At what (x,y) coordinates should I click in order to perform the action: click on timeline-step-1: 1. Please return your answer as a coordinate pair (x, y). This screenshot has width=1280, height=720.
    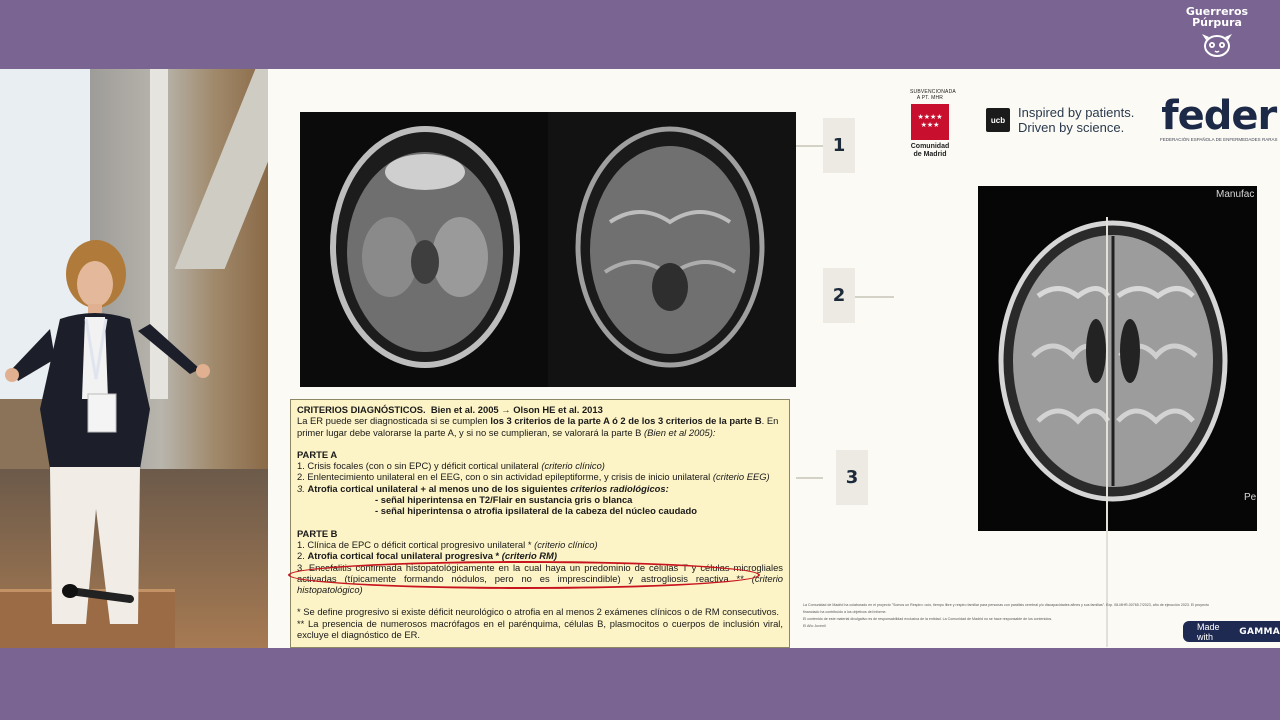
    Looking at the image, I should click on (839, 145).